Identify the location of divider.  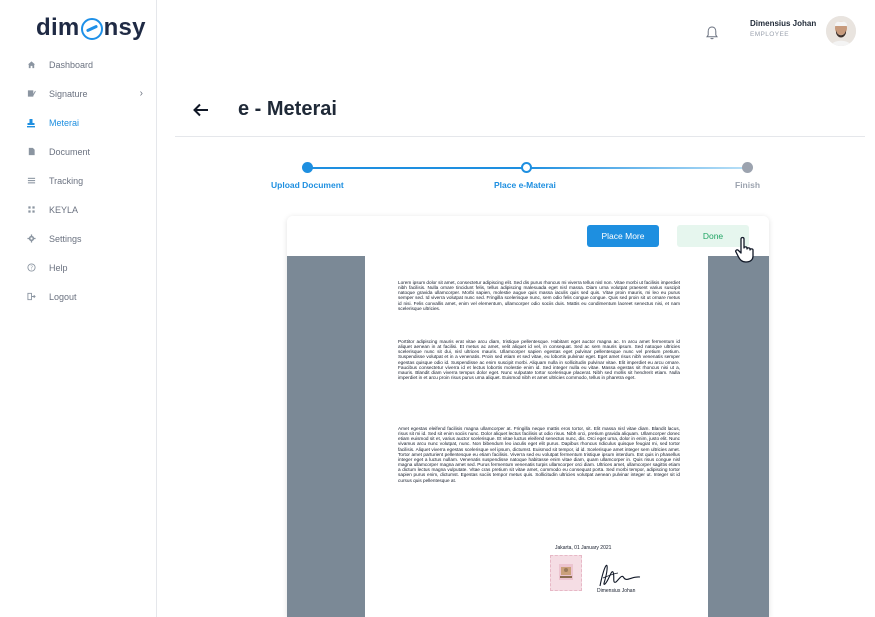
(520, 136).